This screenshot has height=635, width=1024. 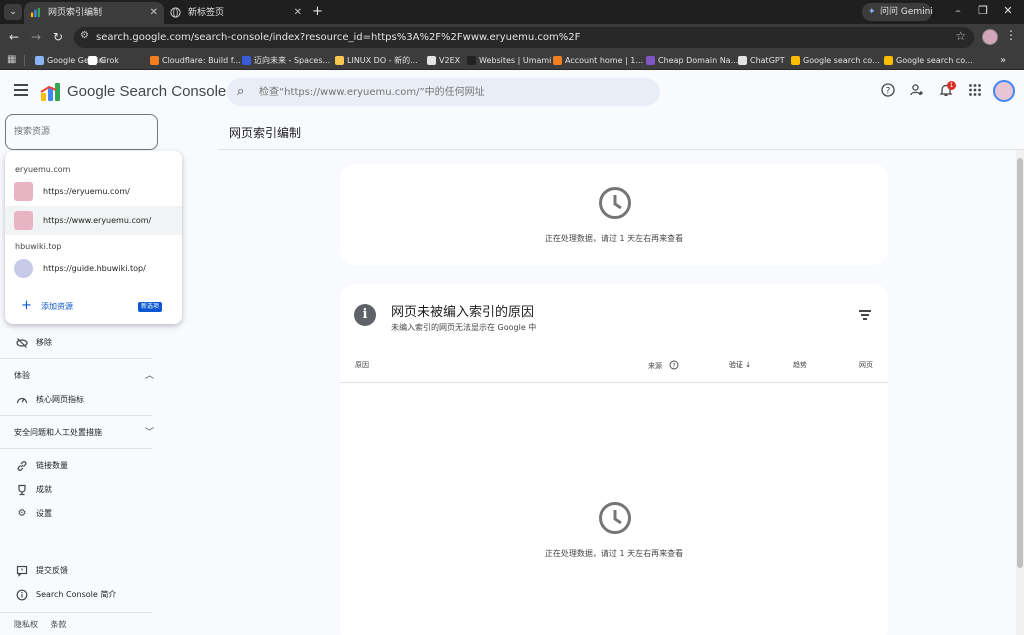 I want to click on ask-gemini-button: ✦ 问问 Gemini, so click(x=897, y=12).